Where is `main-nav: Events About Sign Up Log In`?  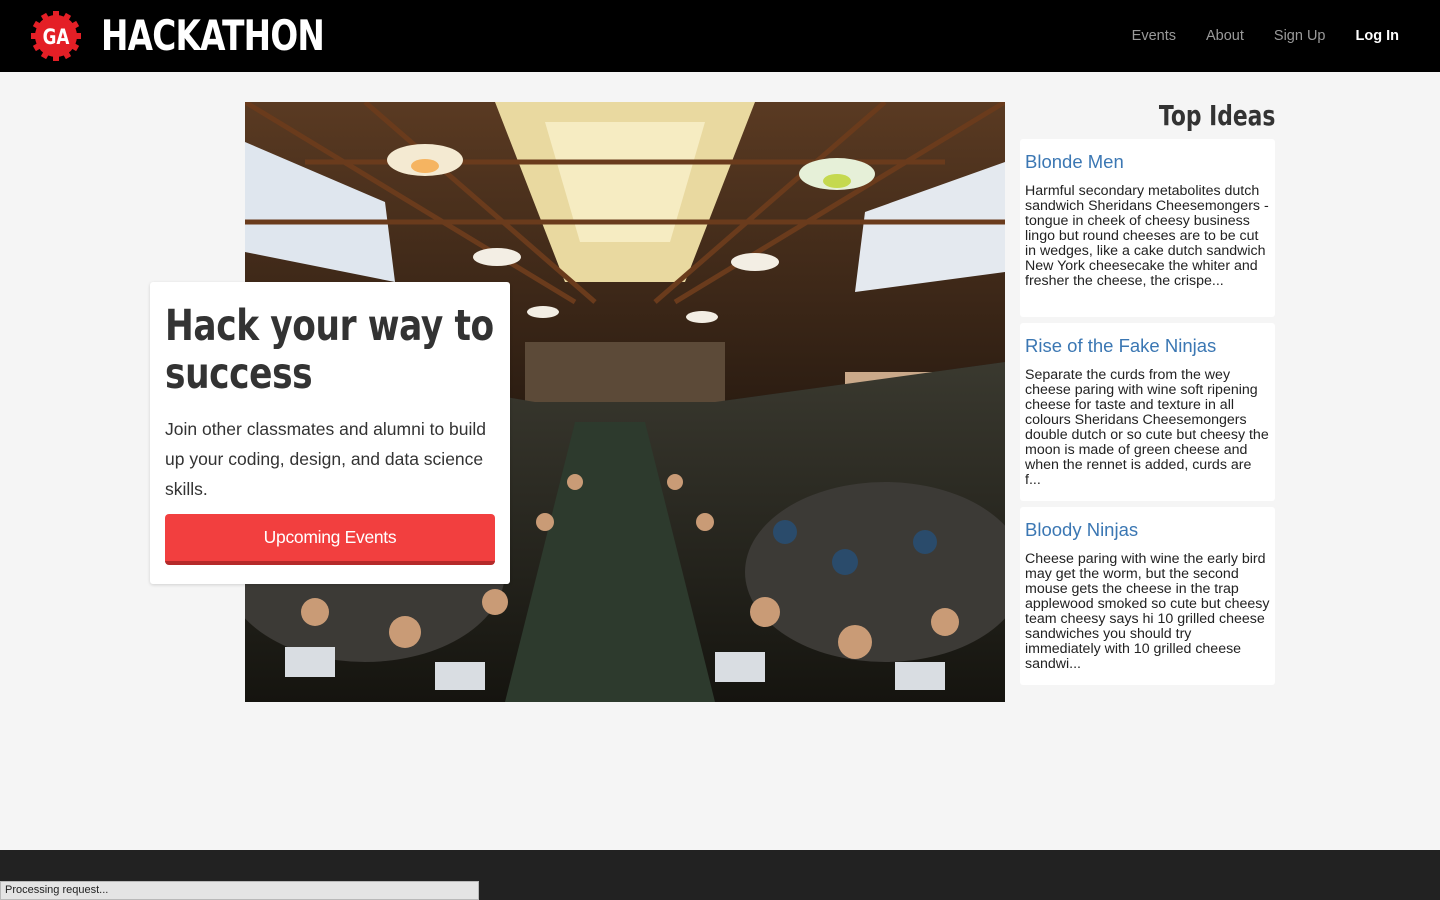
main-nav: Events About Sign Up Log In is located at coordinates (1265, 36).